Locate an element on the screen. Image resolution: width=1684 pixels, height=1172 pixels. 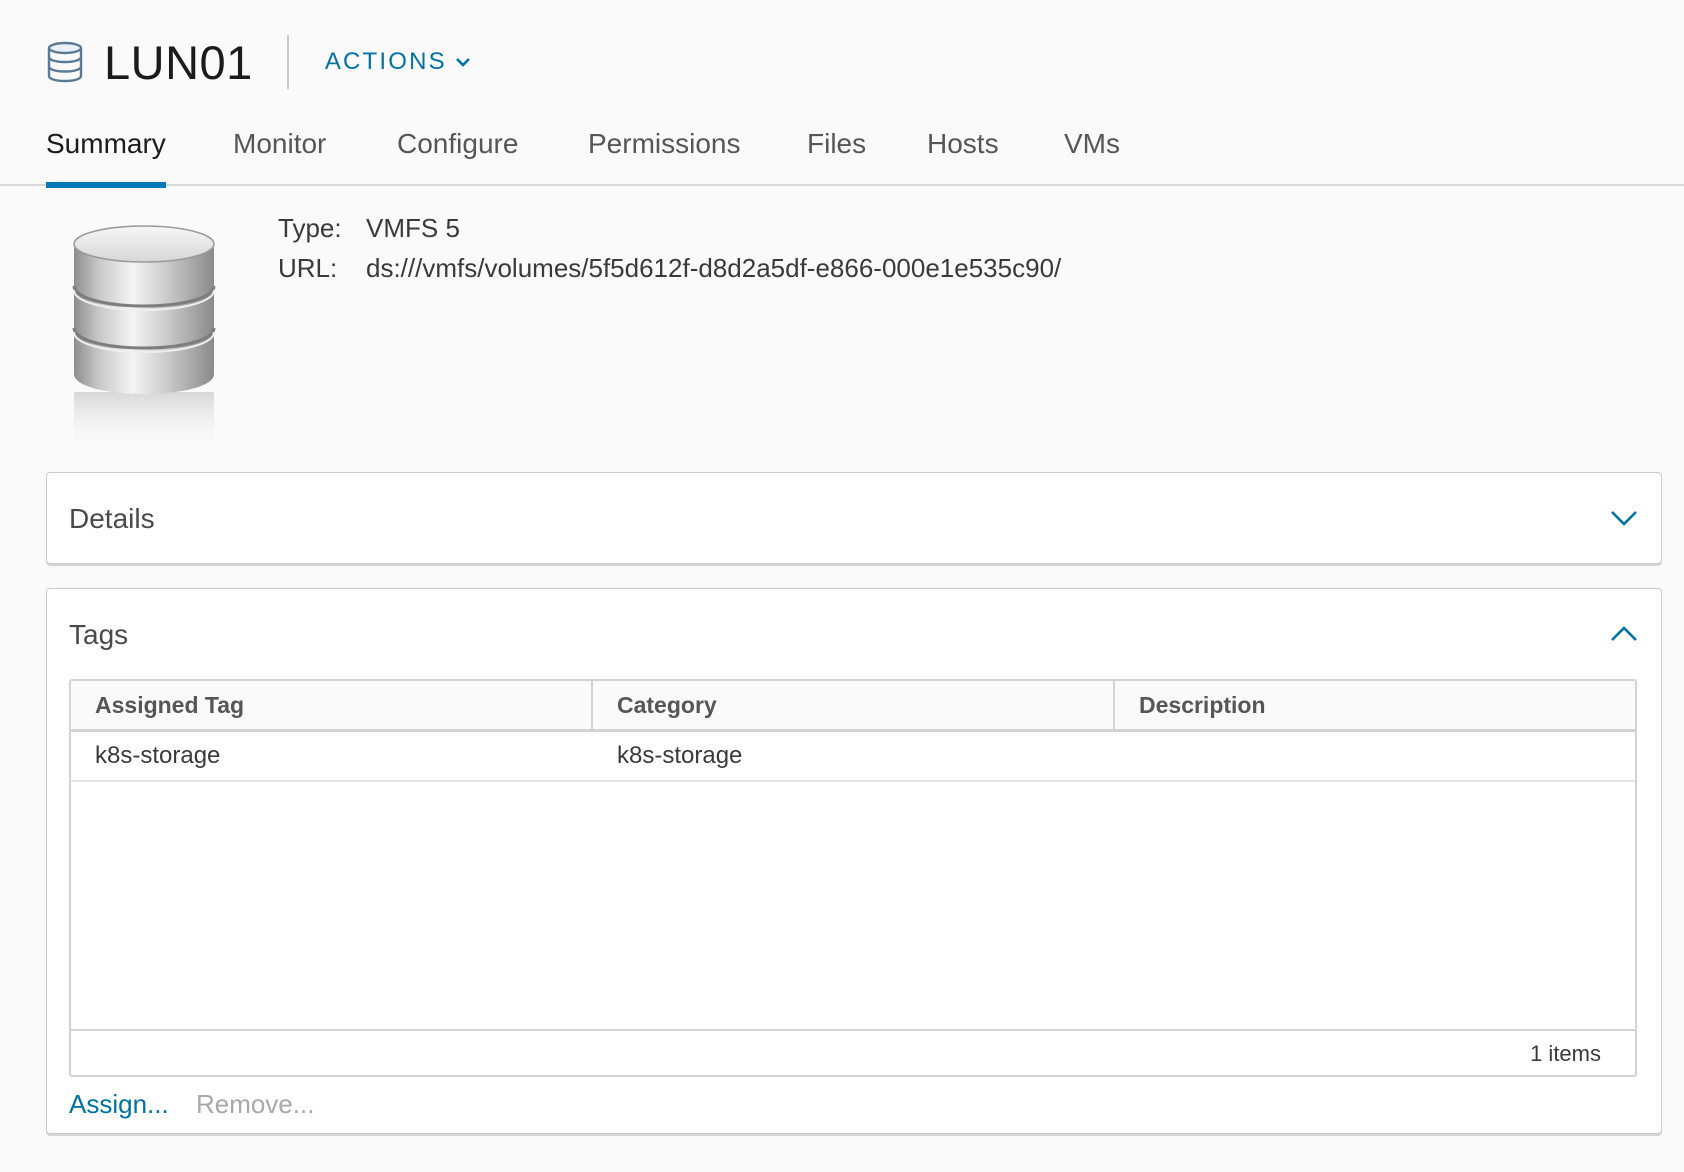
page-header: LUN01 ACTIONS is located at coordinates (258, 62).